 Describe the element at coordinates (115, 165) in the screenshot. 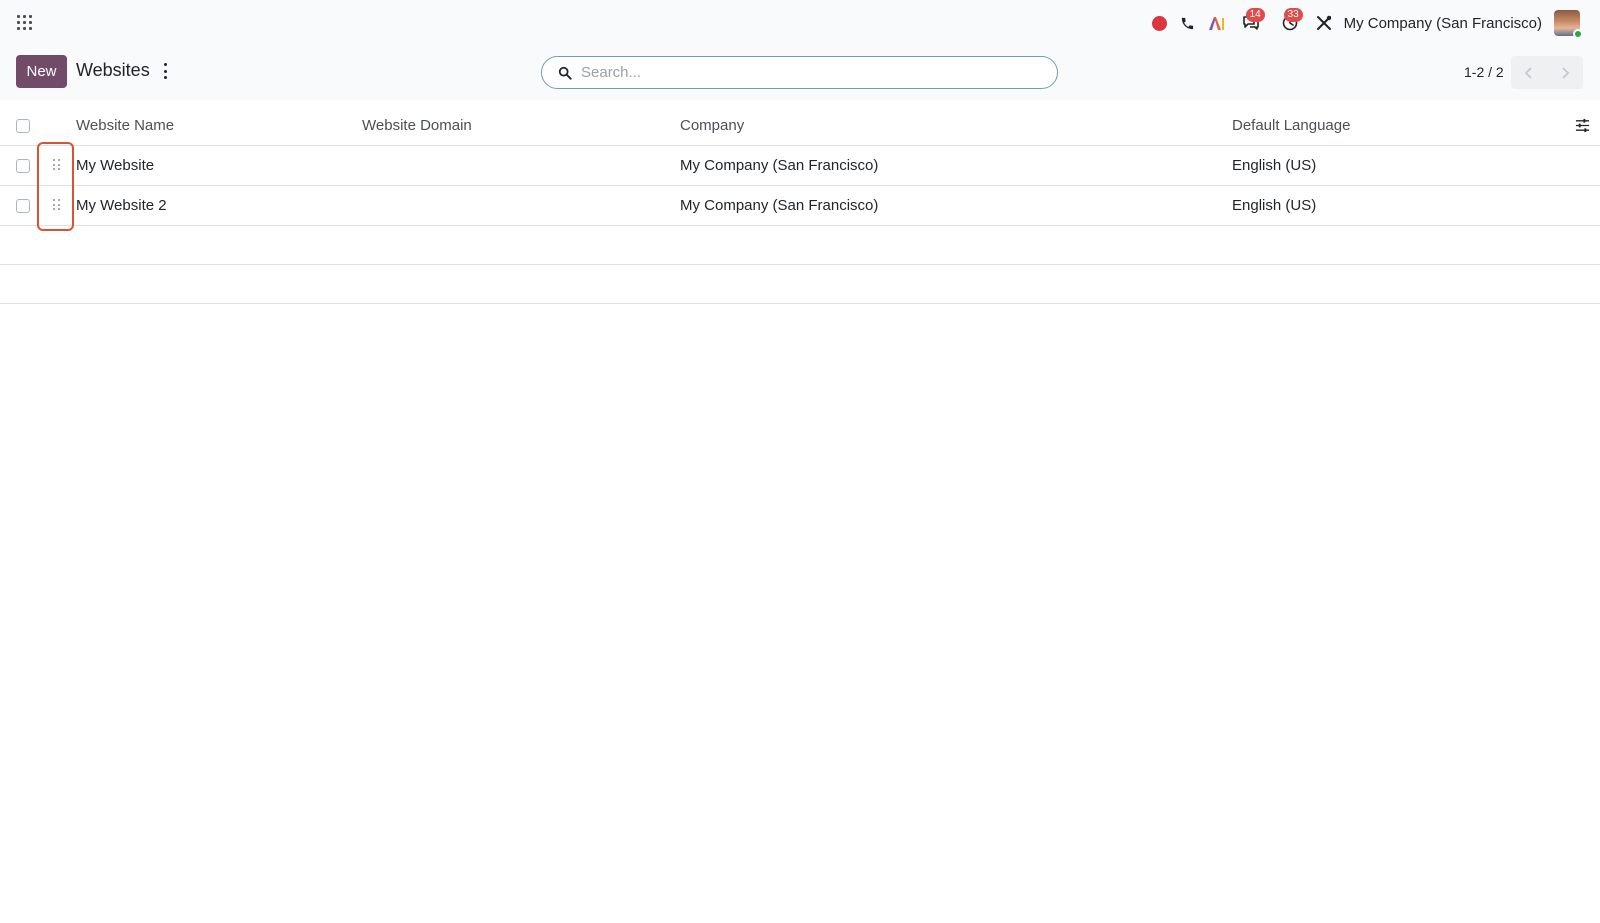

I see `website-name-cell: My Website` at that location.